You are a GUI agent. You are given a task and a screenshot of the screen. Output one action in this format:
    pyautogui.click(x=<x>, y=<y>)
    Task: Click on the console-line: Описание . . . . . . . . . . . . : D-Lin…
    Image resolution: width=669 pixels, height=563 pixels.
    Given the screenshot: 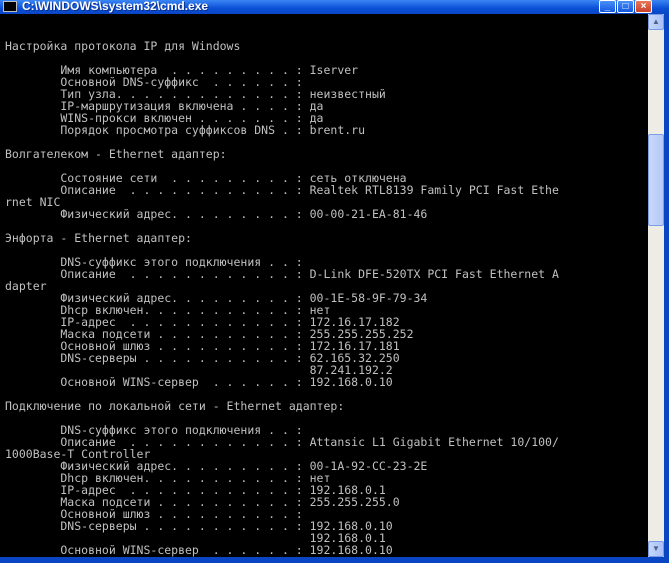 What is the action you would take?
    pyautogui.click(x=282, y=274)
    